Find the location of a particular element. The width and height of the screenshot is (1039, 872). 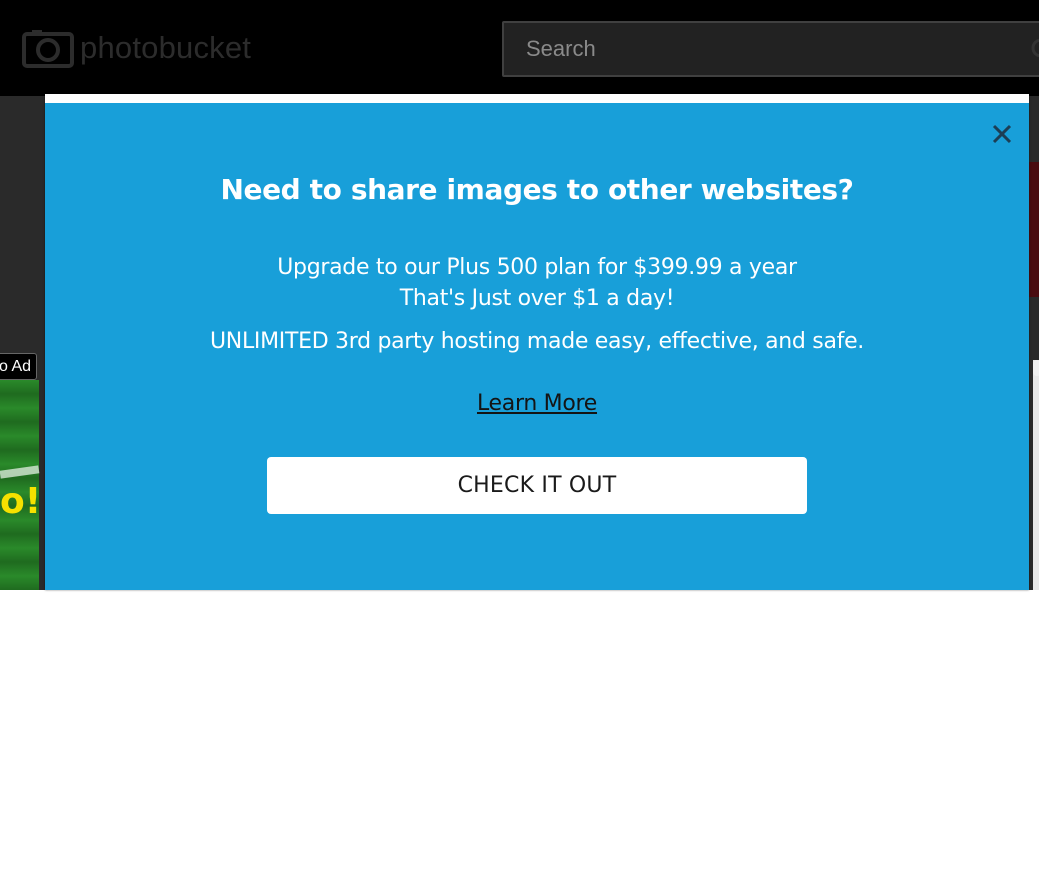

learn-more-link: Learn More is located at coordinates (537, 403).